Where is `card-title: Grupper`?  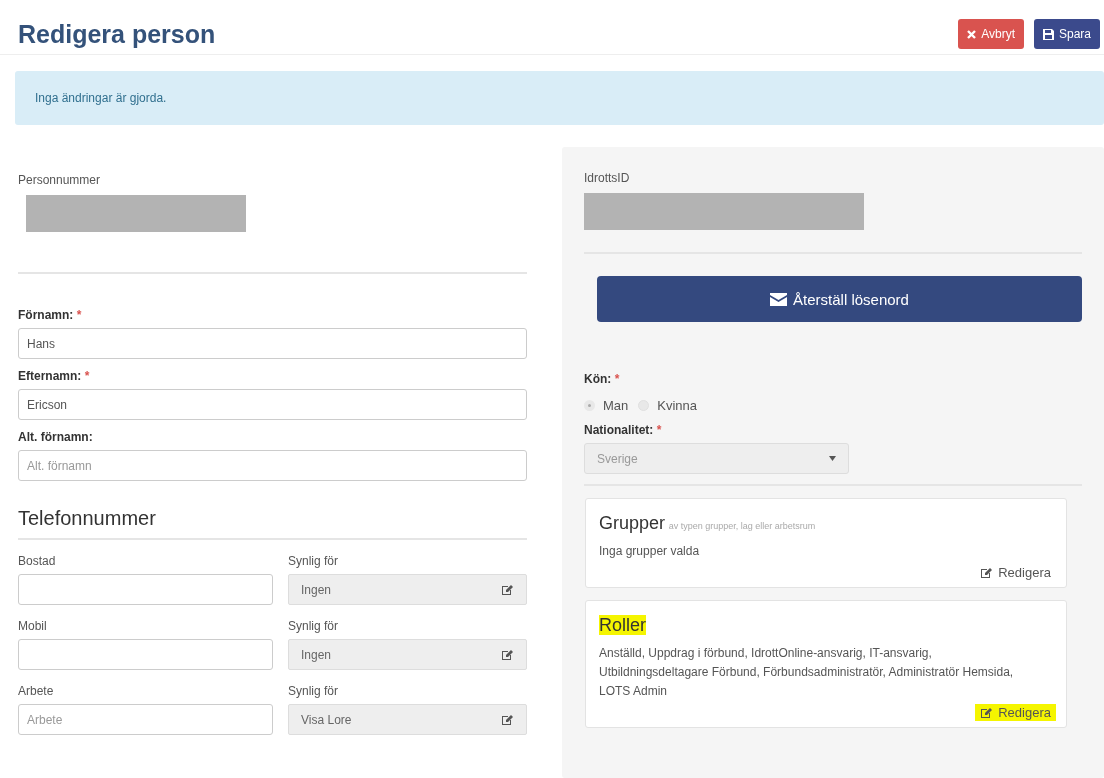
card-title: Grupper is located at coordinates (632, 523).